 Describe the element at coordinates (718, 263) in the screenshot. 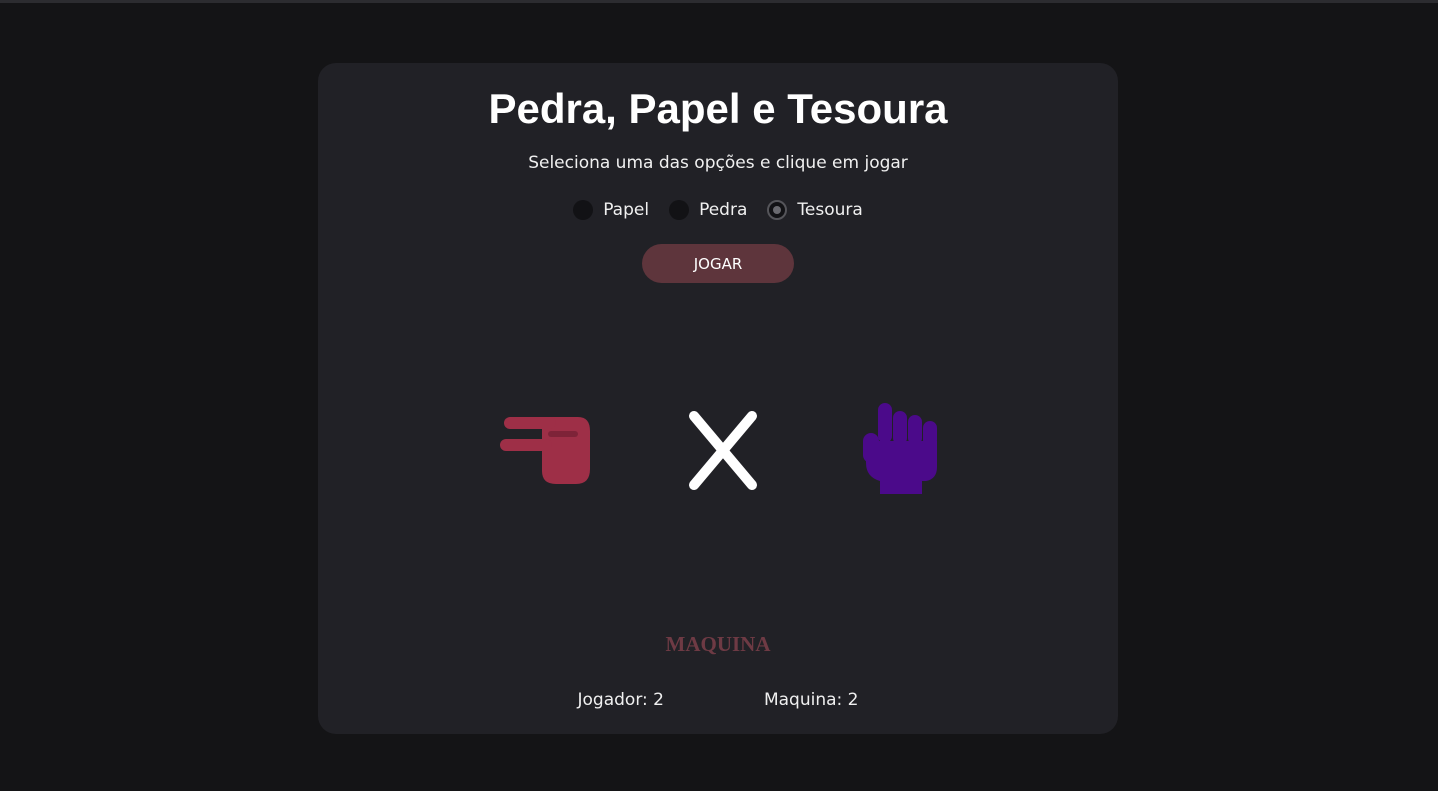

I see `play-button: JOGAR` at that location.